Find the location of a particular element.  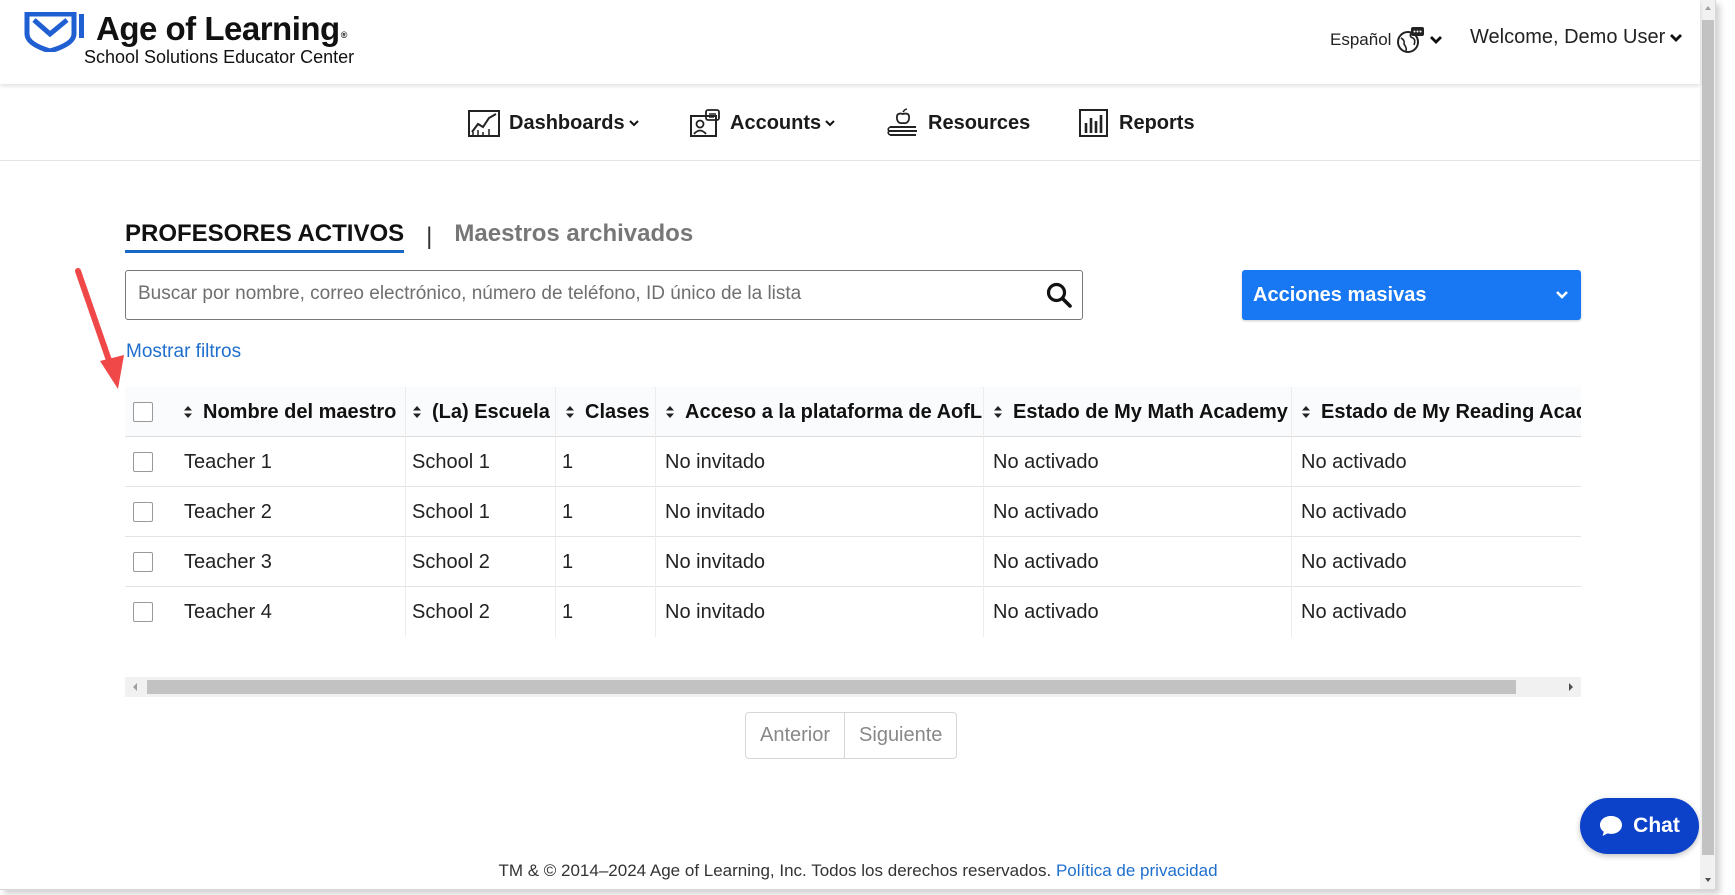

scroll-right-icon is located at coordinates (1571, 687).